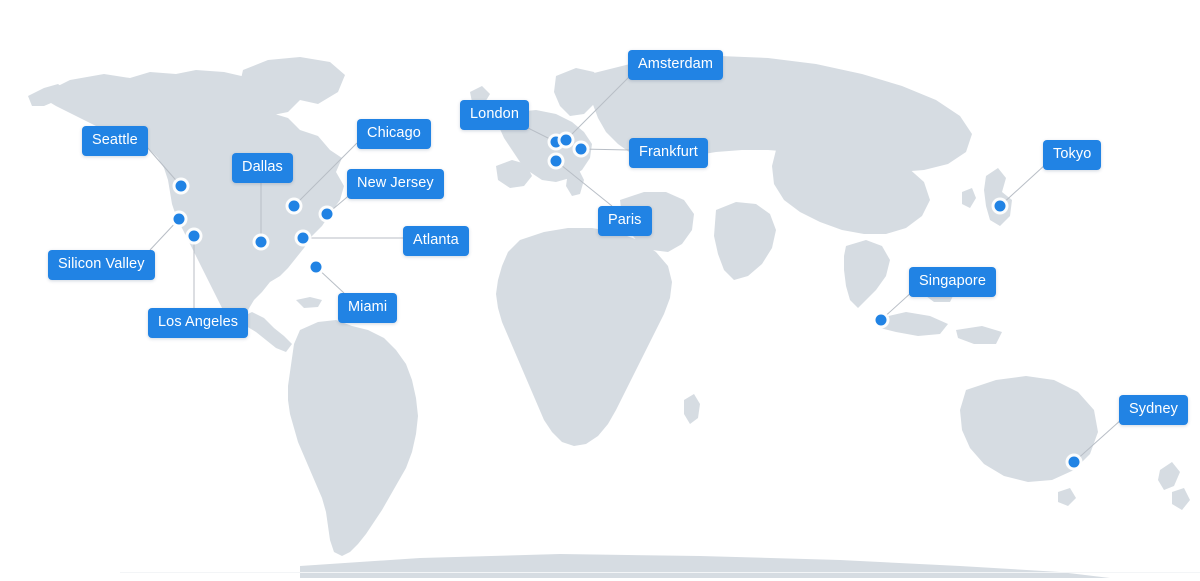 The image size is (1200, 581). I want to click on location-marker-seattle, so click(181, 186).